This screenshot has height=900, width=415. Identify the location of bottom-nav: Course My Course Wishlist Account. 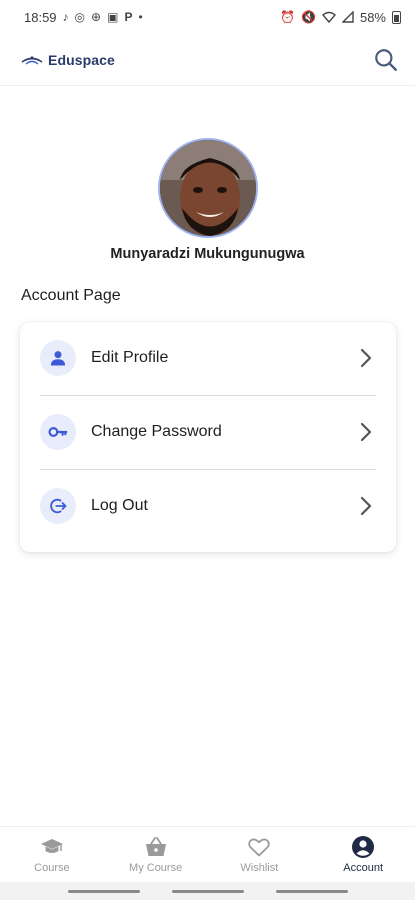
(207, 854).